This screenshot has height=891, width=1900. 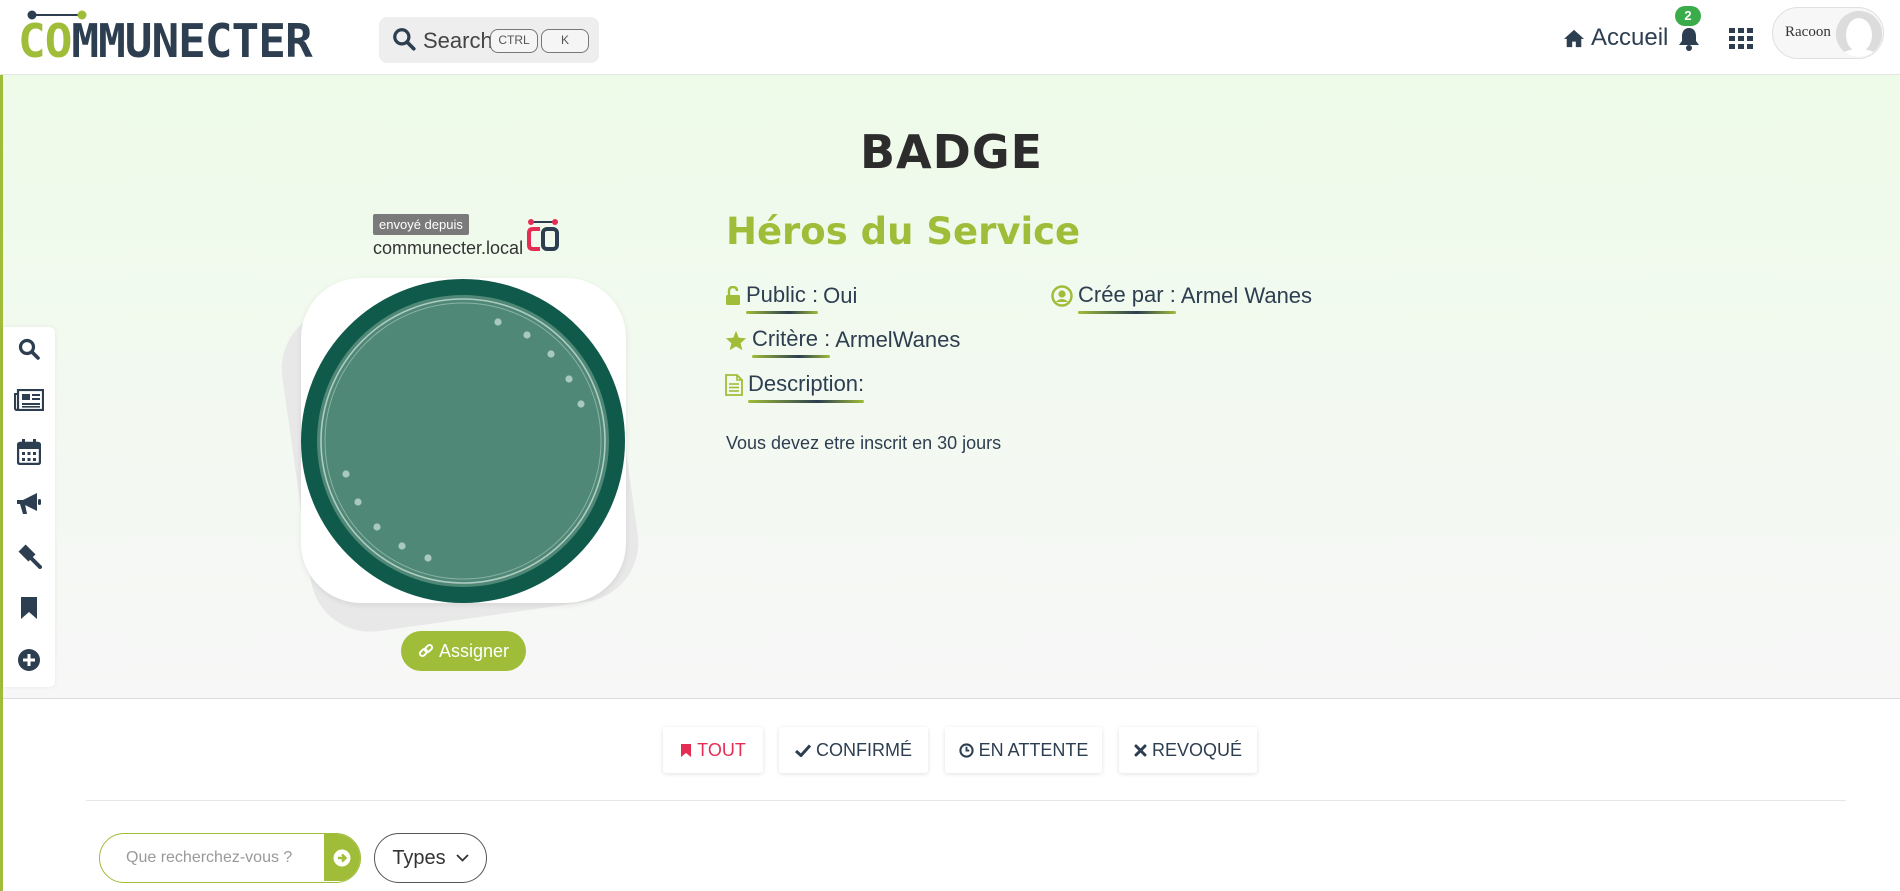 I want to click on filter-confirmed-button: CONFIRMÉ, so click(x=853, y=750).